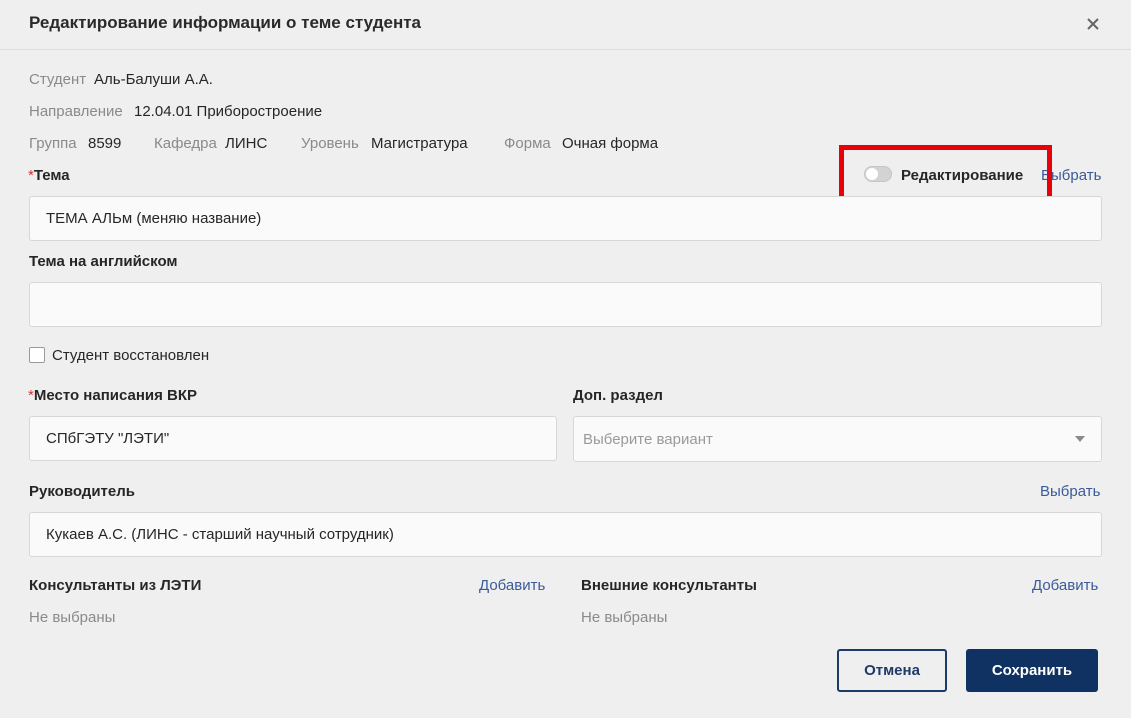 The width and height of the screenshot is (1131, 718). I want to click on external-consultants-add-link: Добавить, so click(1065, 585).